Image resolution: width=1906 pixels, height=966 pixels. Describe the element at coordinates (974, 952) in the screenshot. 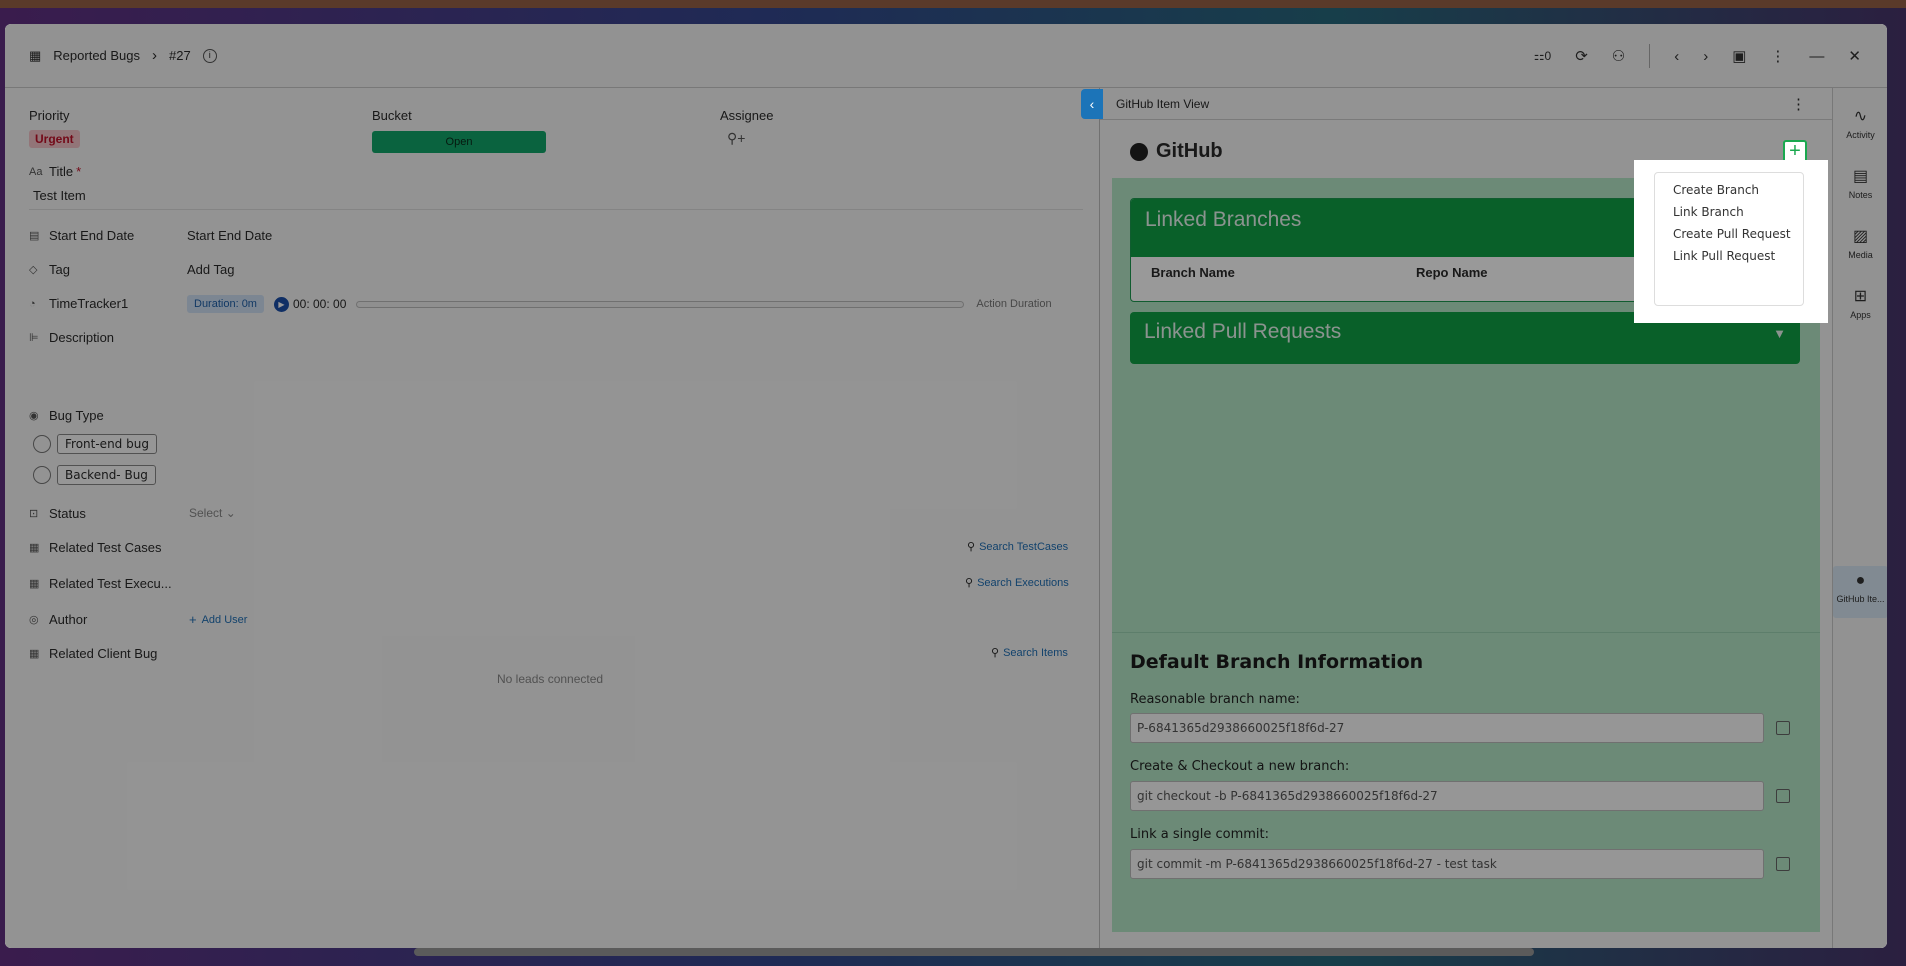

I see `horizontal-scrollbar` at that location.